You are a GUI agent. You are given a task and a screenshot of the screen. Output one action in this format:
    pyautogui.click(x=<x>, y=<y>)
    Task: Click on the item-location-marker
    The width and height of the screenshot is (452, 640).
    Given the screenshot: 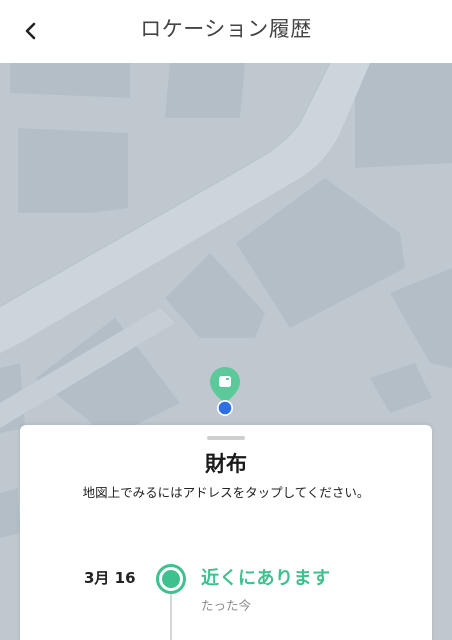 What is the action you would take?
    pyautogui.click(x=225, y=391)
    